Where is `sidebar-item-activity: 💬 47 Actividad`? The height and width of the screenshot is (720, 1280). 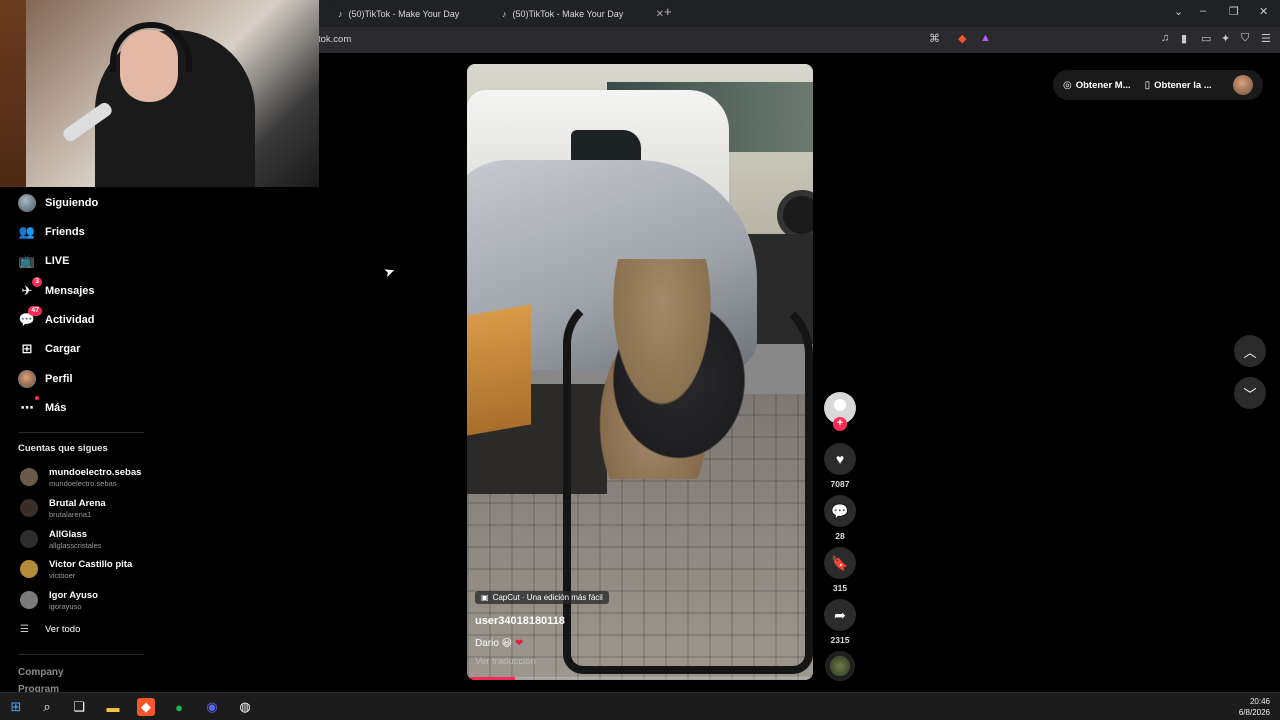
sidebar-item-activity: 💬 47 Actividad is located at coordinates (56, 318).